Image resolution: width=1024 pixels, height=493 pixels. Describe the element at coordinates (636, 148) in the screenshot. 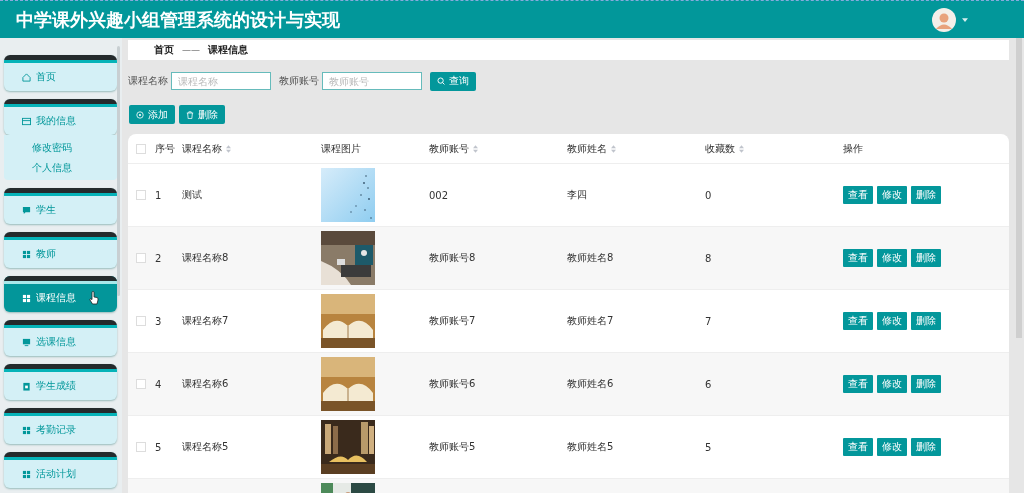

I see `column-header: 教师姓名` at that location.